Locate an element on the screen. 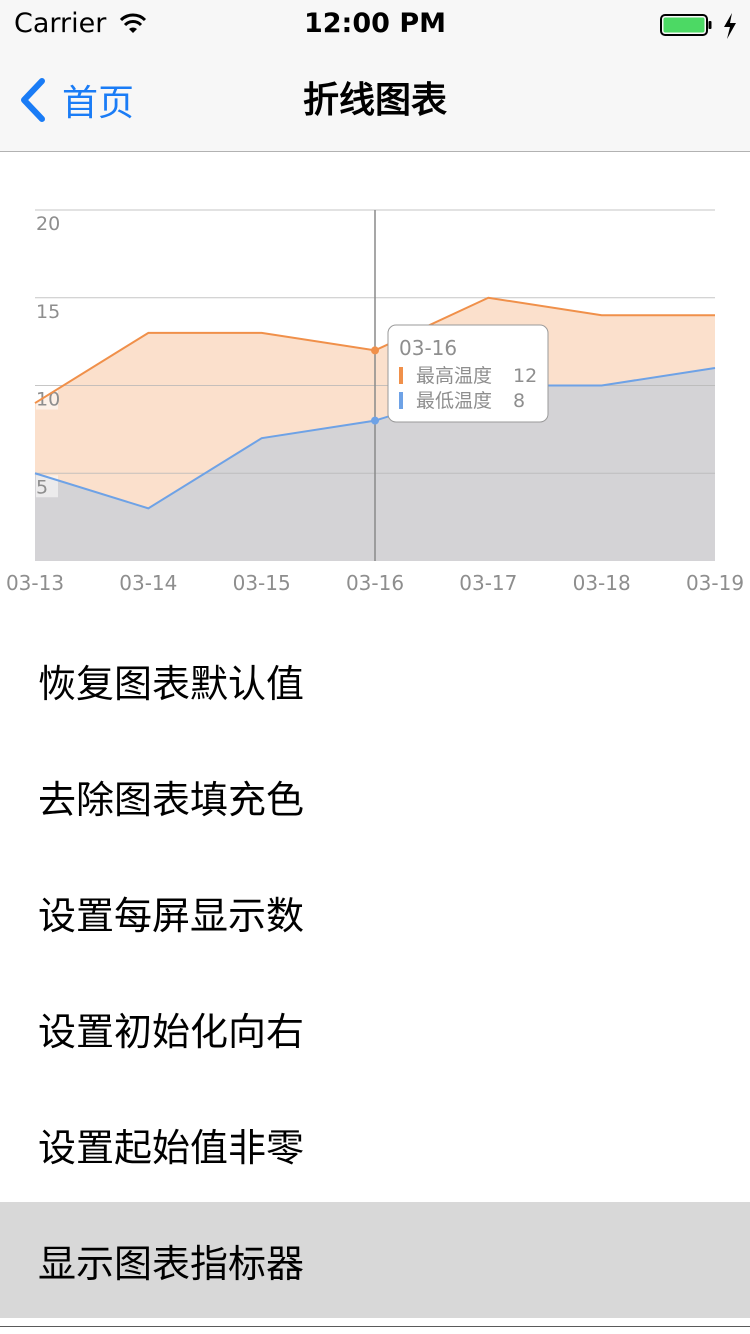 This screenshot has height=1334, width=750. tooltip-series-value: 12 is located at coordinates (525, 376).